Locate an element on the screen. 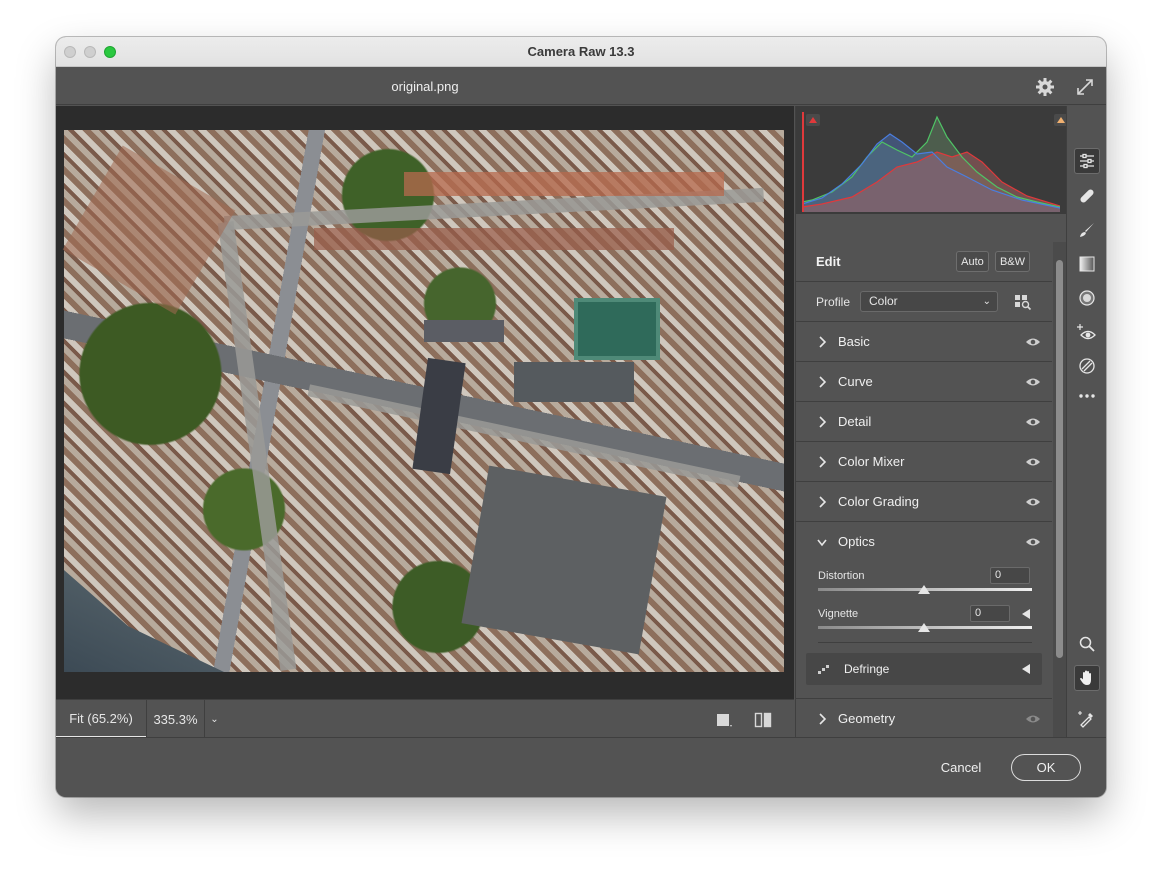 Image resolution: width=1162 pixels, height=872 pixels. minimize-window-button is located at coordinates (90, 52).